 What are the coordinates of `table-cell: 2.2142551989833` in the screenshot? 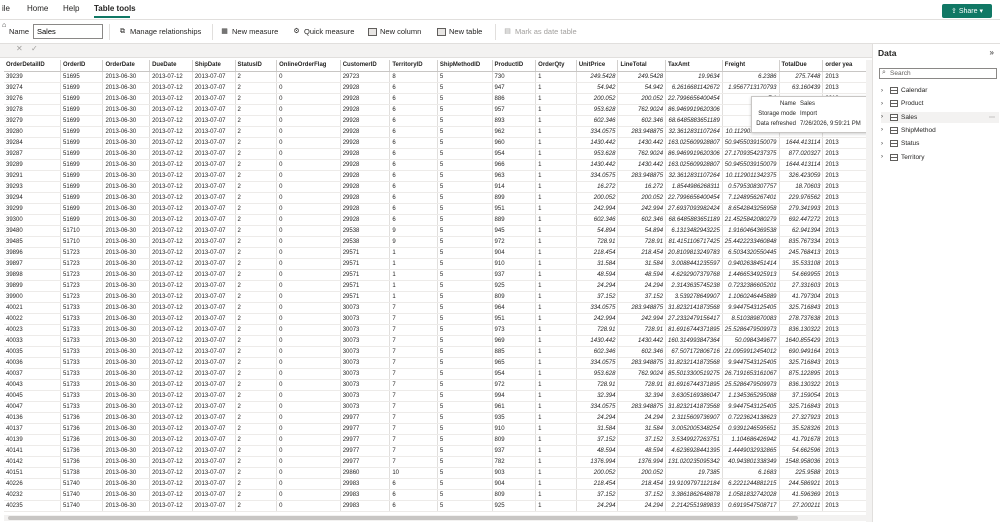 It's located at (694, 506).